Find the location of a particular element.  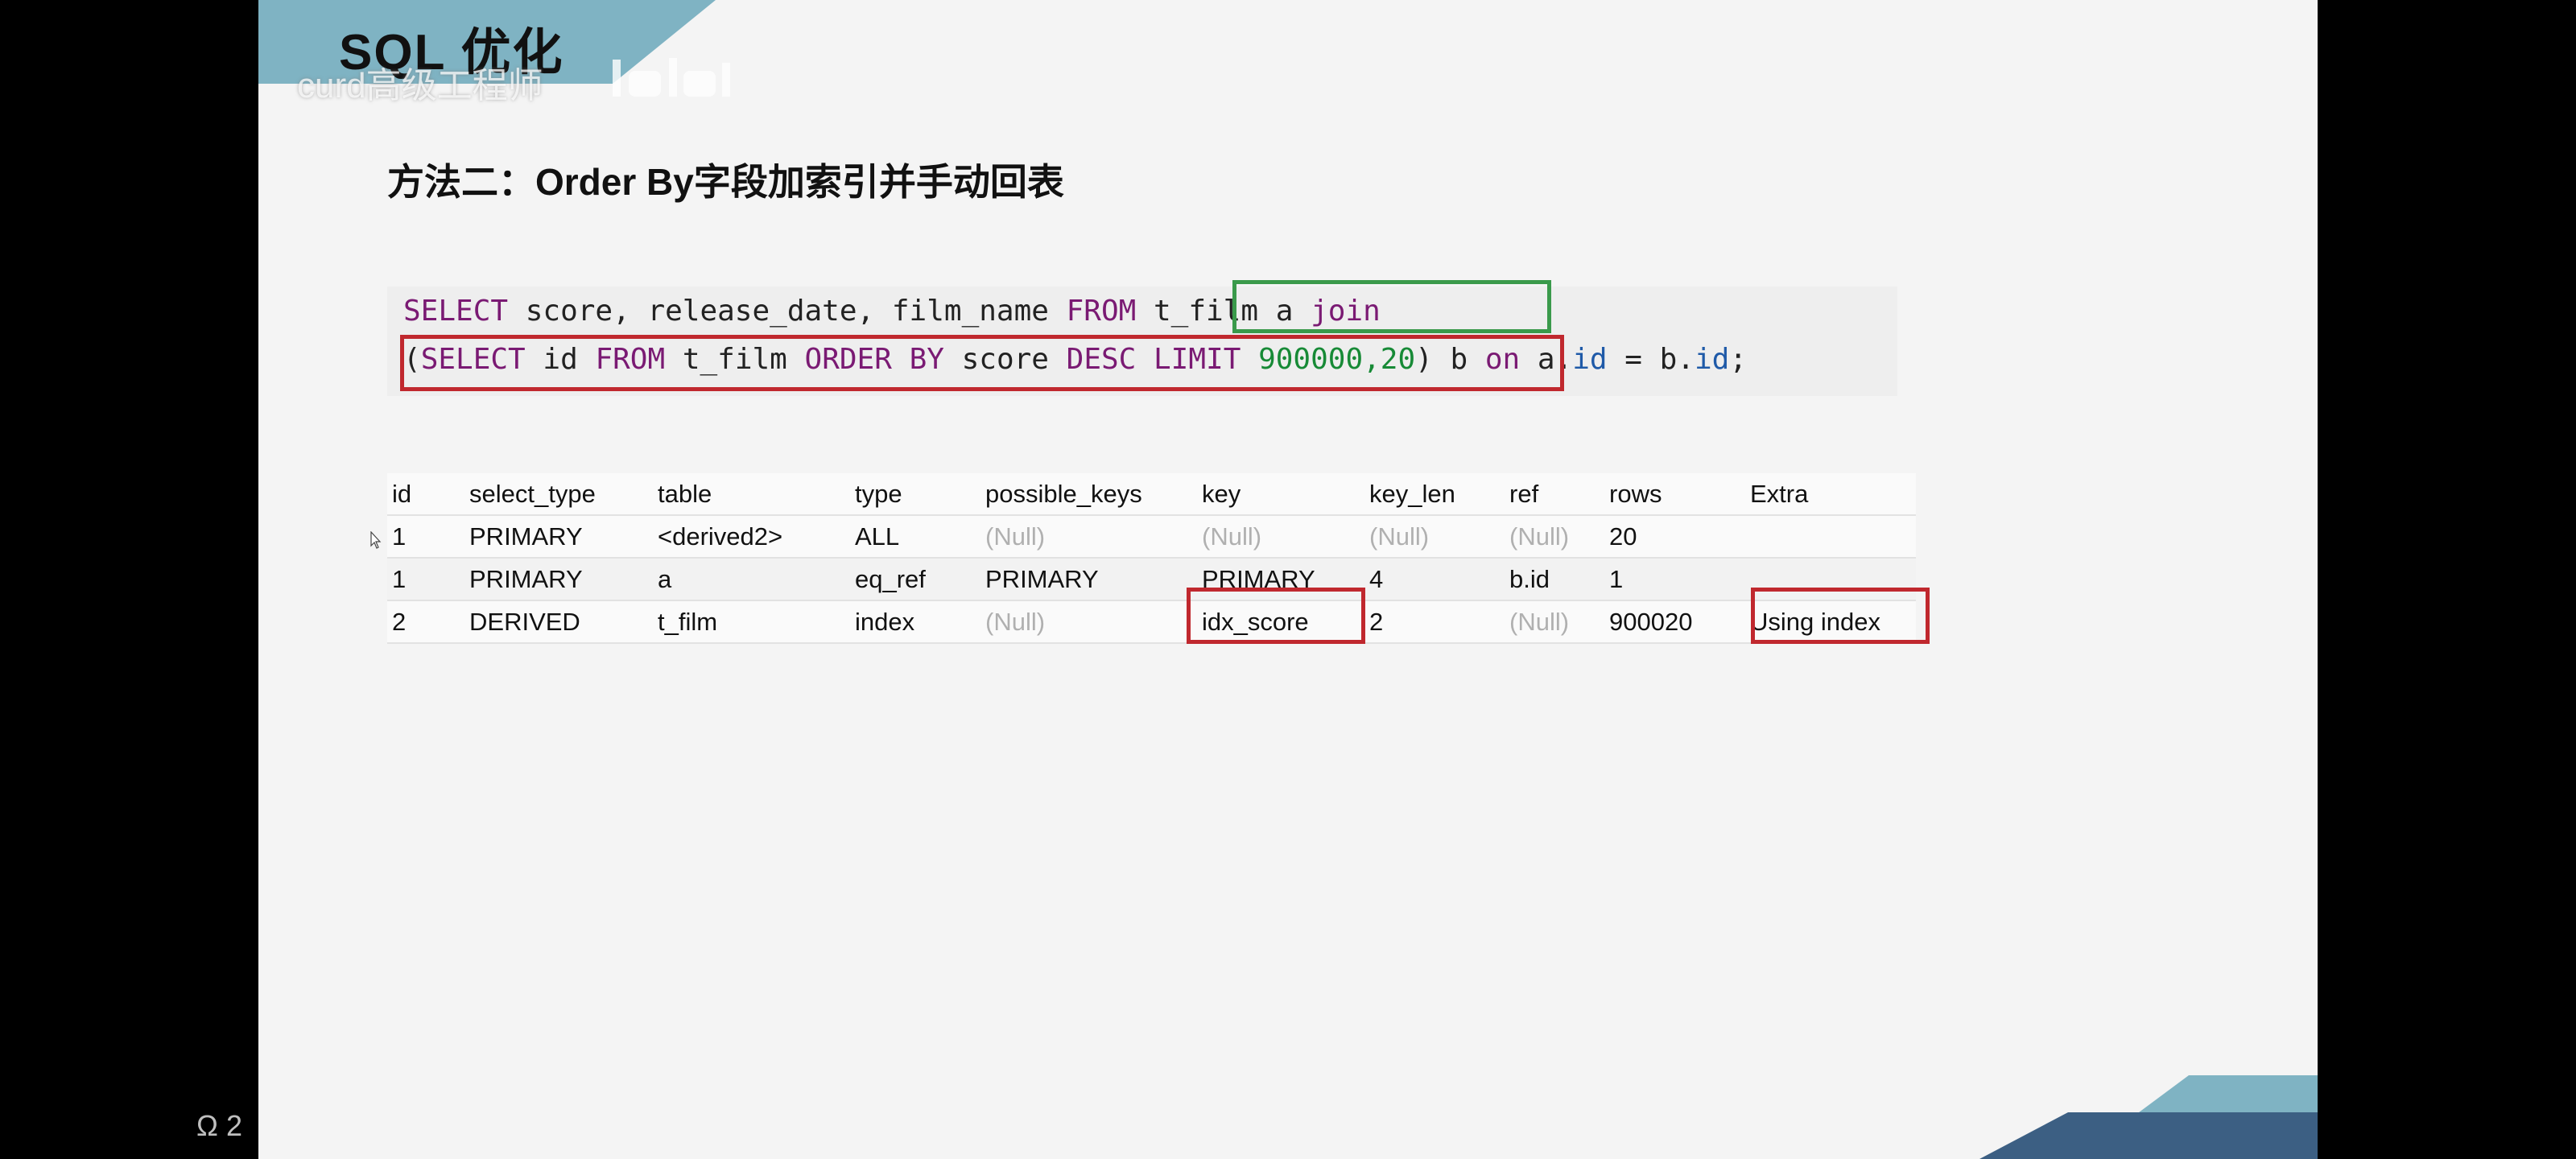

code-token: score, release_date, film_name is located at coordinates (787, 311).